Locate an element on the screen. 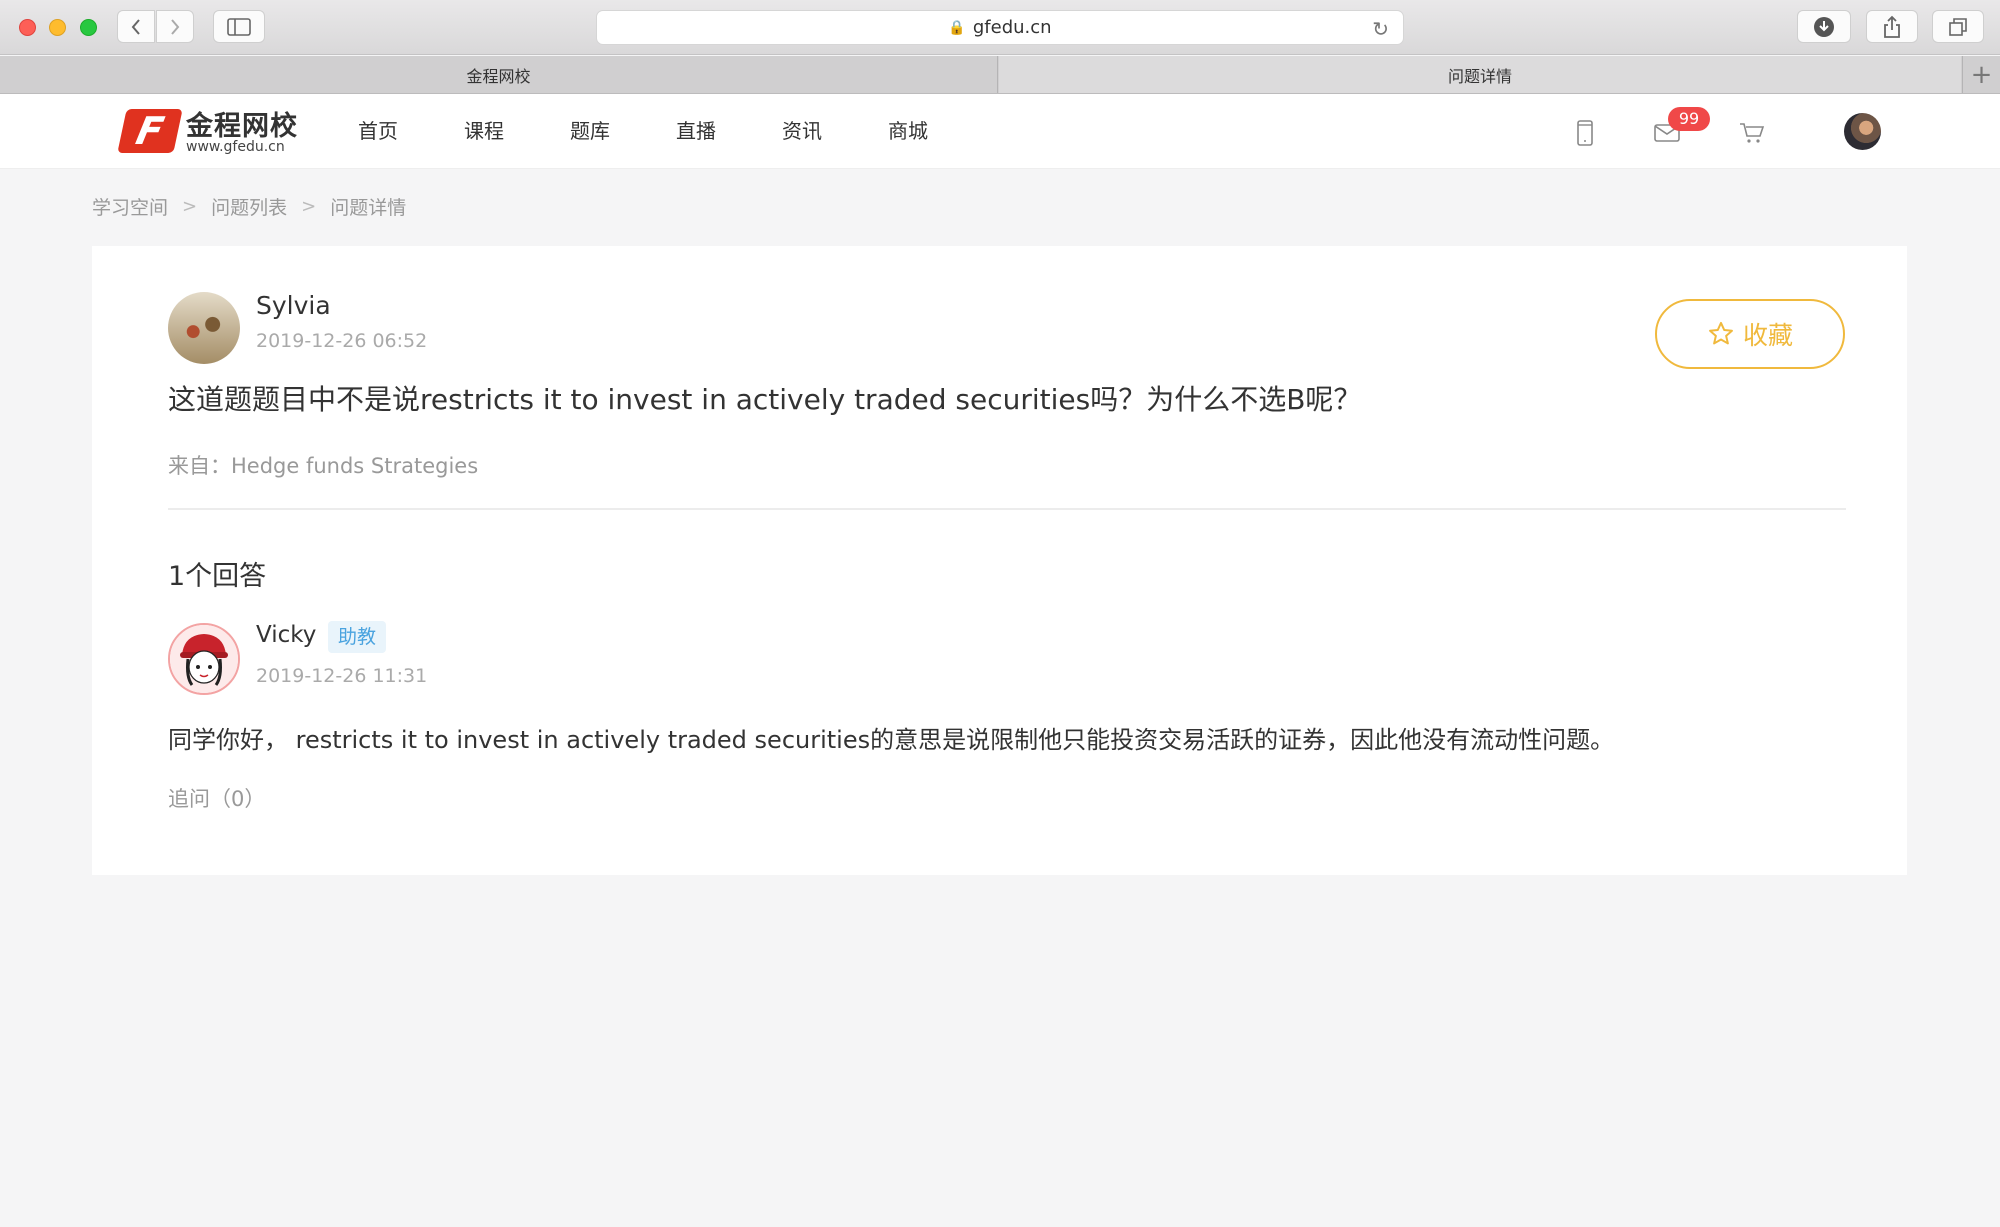  answerer-avatar is located at coordinates (204, 659).